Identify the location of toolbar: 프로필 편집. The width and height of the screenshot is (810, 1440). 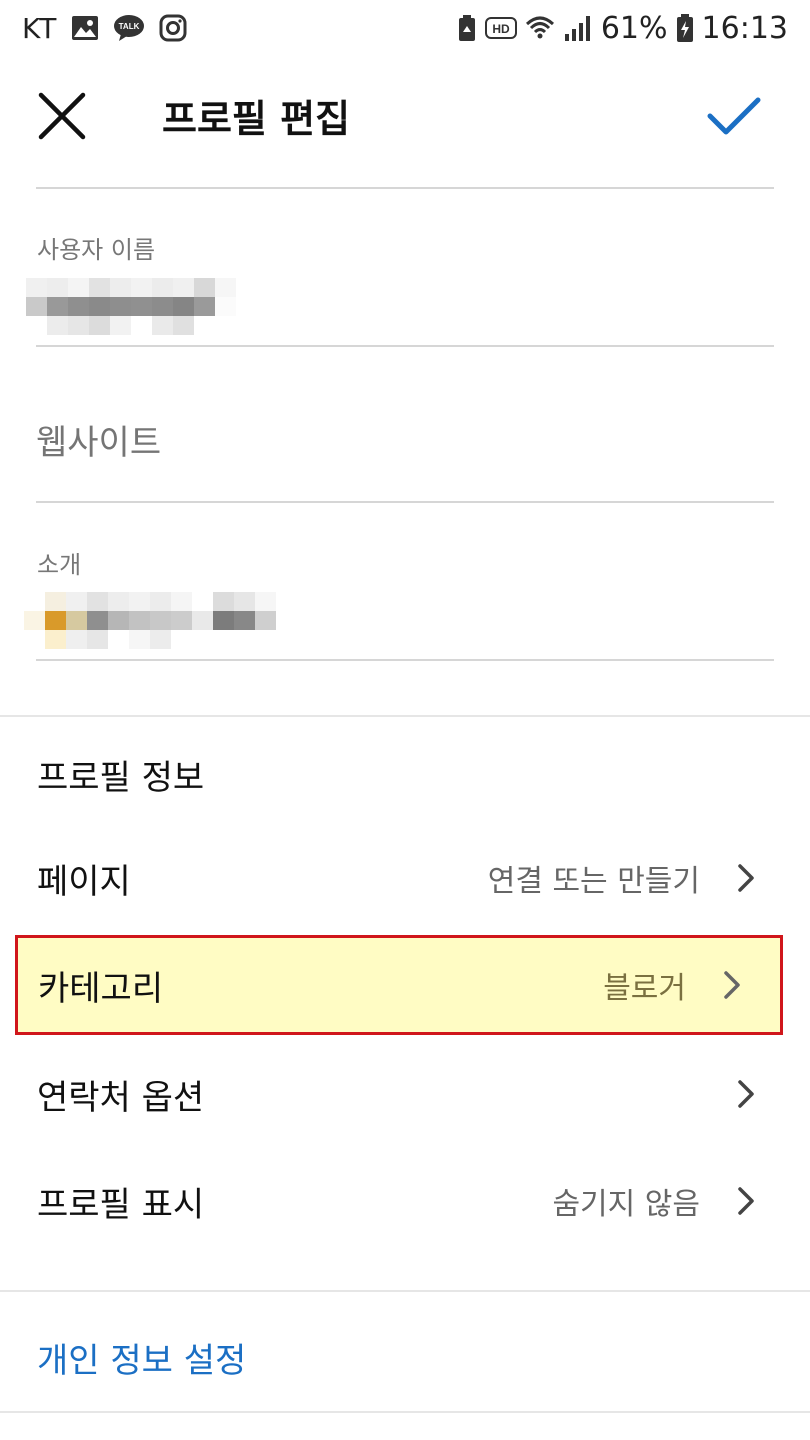
(405, 117).